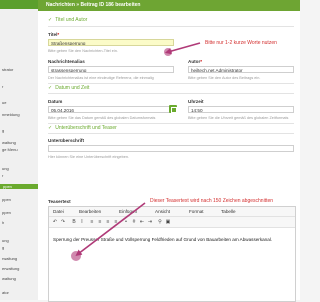  What do you see at coordinates (182, 48) in the screenshot?
I see `title-note-arrow` at bounding box center [182, 48].